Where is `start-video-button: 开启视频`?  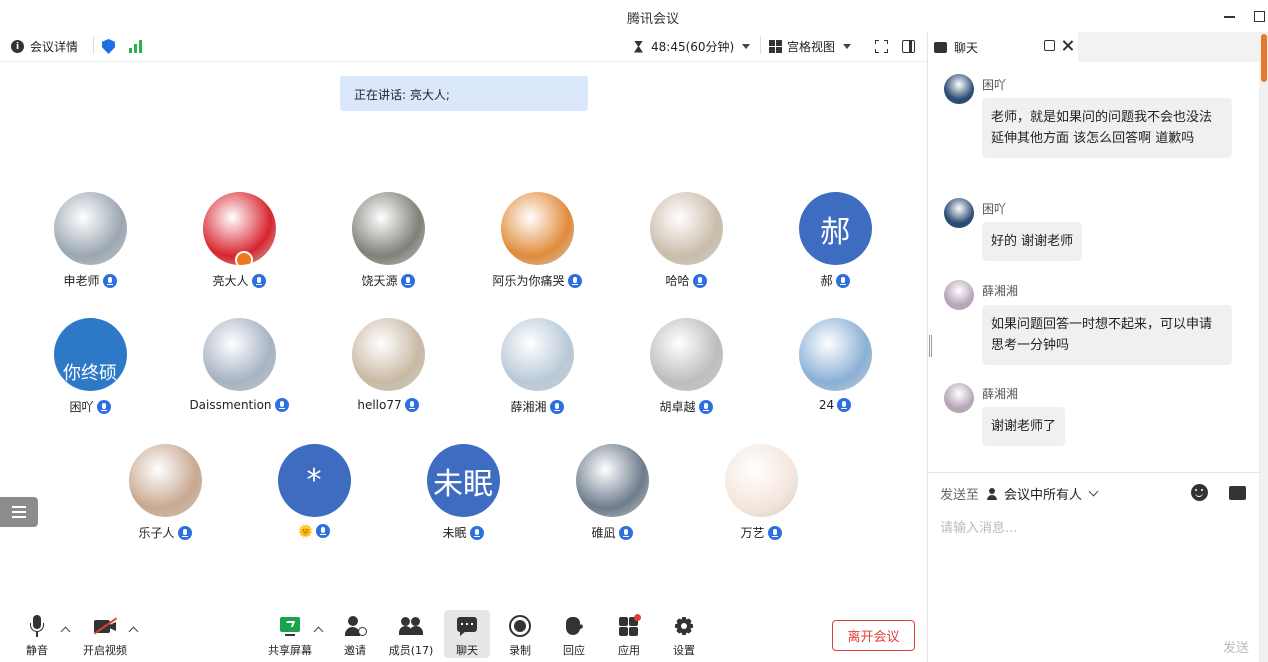 start-video-button: 开启视频 is located at coordinates (105, 634).